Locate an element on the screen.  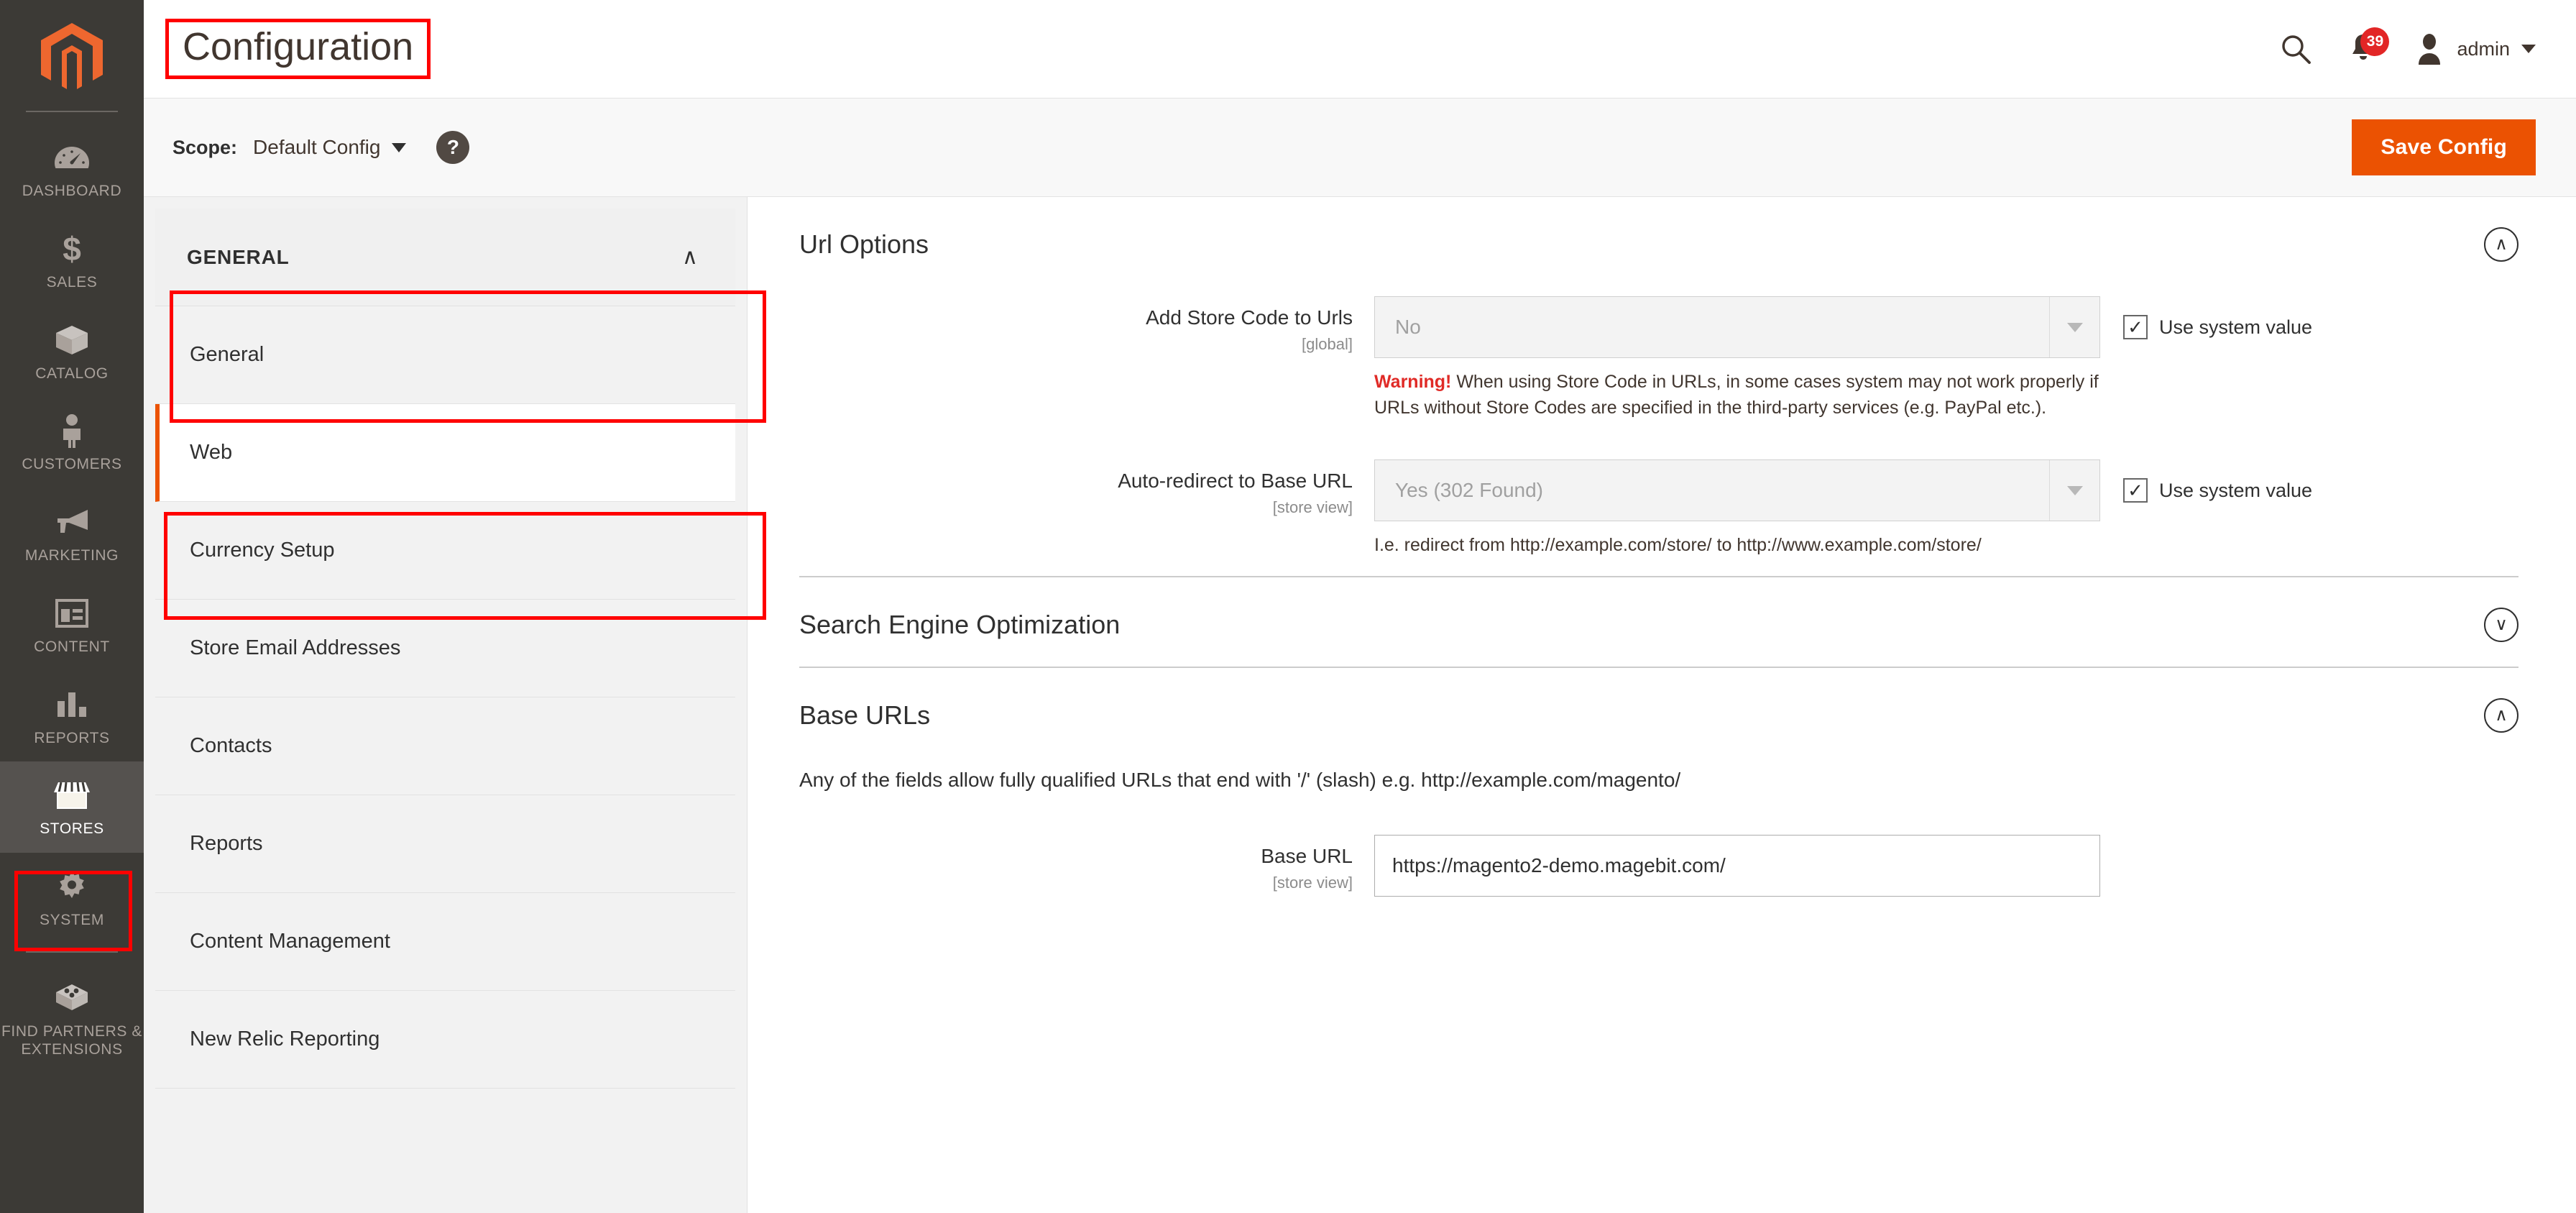
nav-item-currency-setup: Currency Setup is located at coordinates (445, 551).